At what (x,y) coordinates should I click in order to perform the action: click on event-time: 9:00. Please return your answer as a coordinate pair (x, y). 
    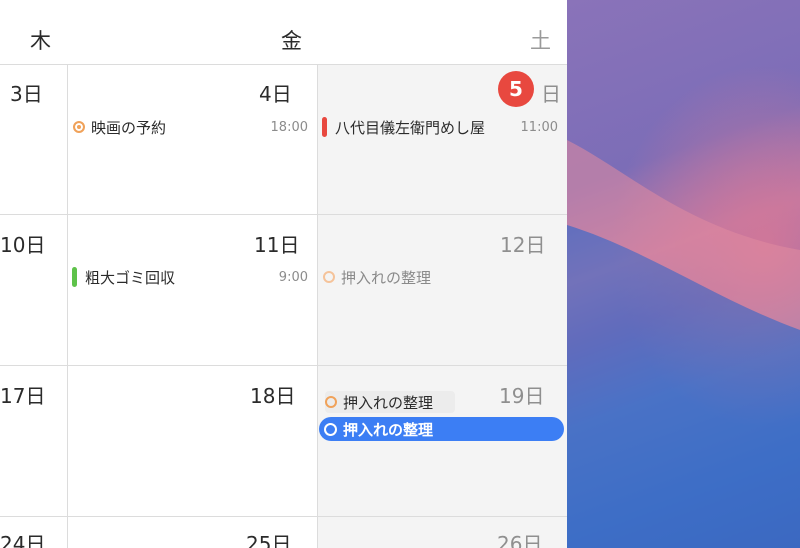
    Looking at the image, I should click on (293, 277).